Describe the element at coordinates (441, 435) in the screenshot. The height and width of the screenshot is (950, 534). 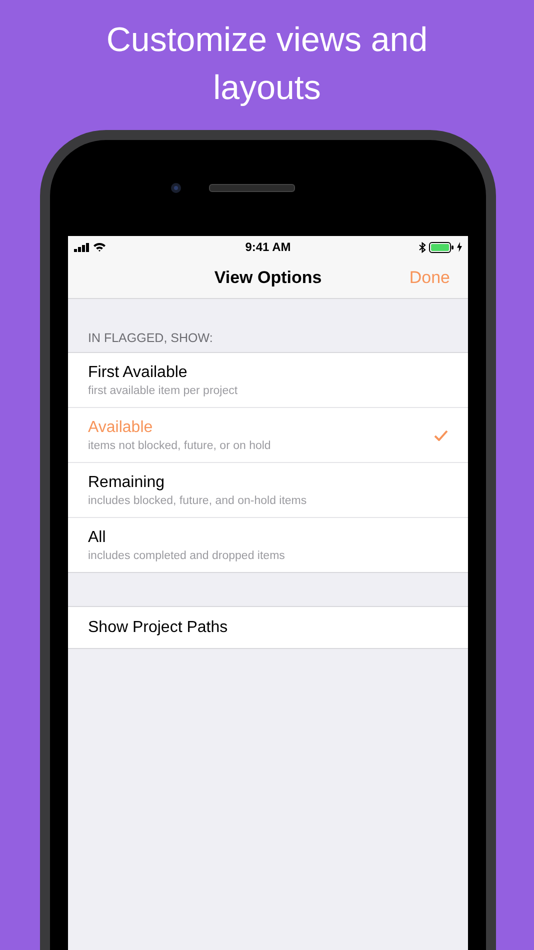
I see `checkmark-icon` at that location.